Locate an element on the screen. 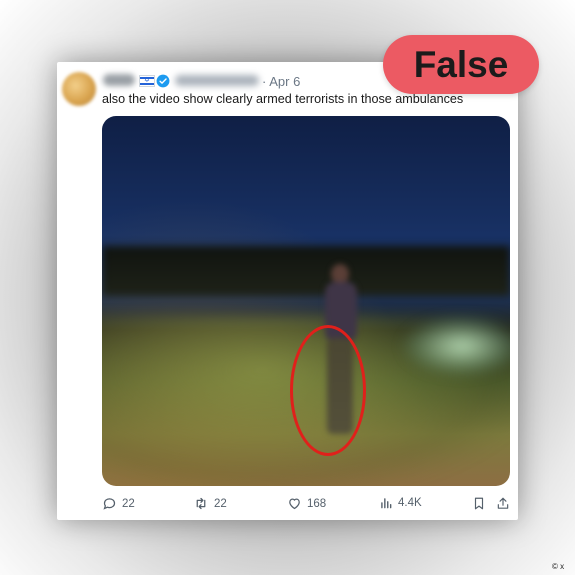  israel-flag-icon: ✡ is located at coordinates (147, 81).